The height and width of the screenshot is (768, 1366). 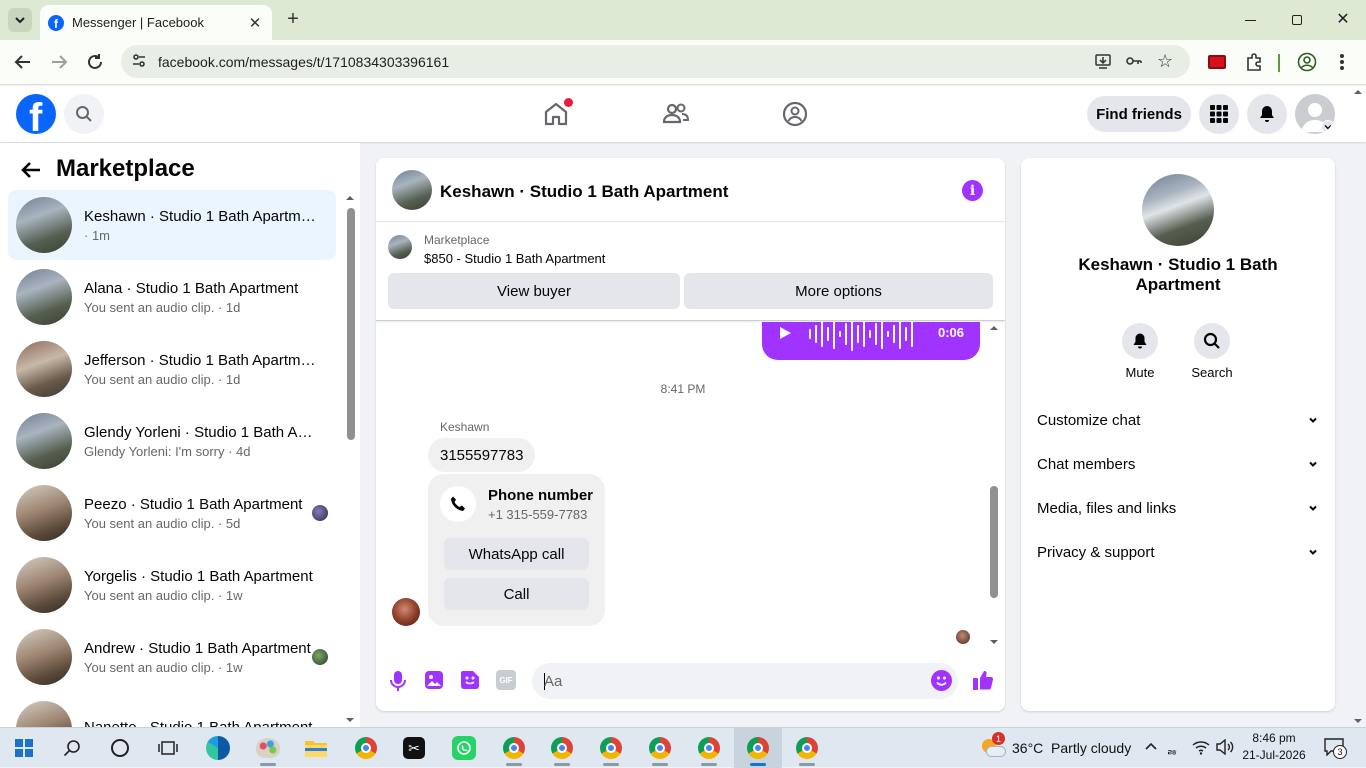 I want to click on clock: 8:46 pm 21-Jul-2026, so click(x=1274, y=746).